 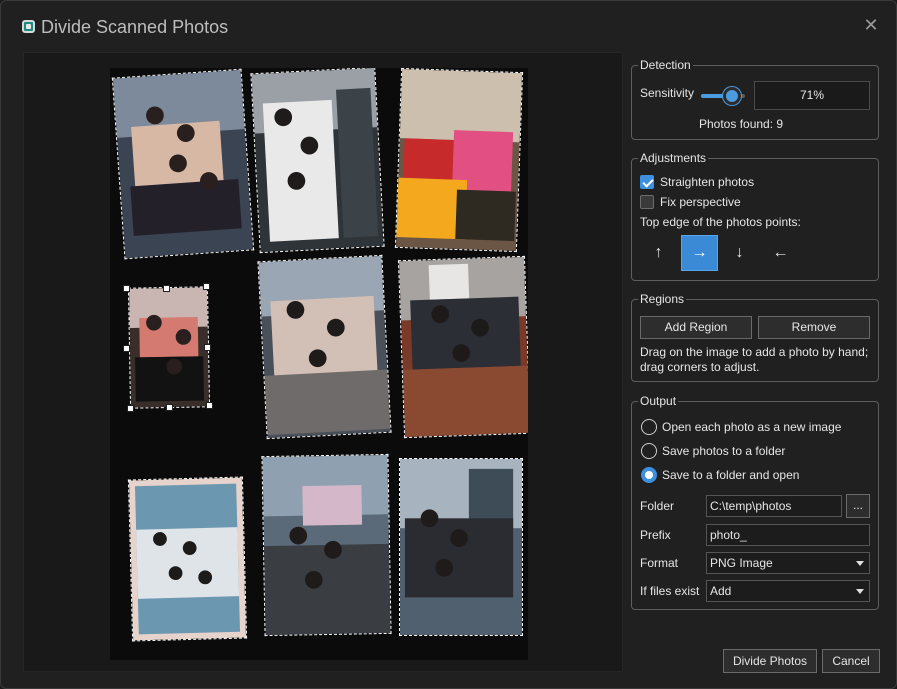 What do you see at coordinates (657, 506) in the screenshot?
I see `folder-label: Folder` at bounding box center [657, 506].